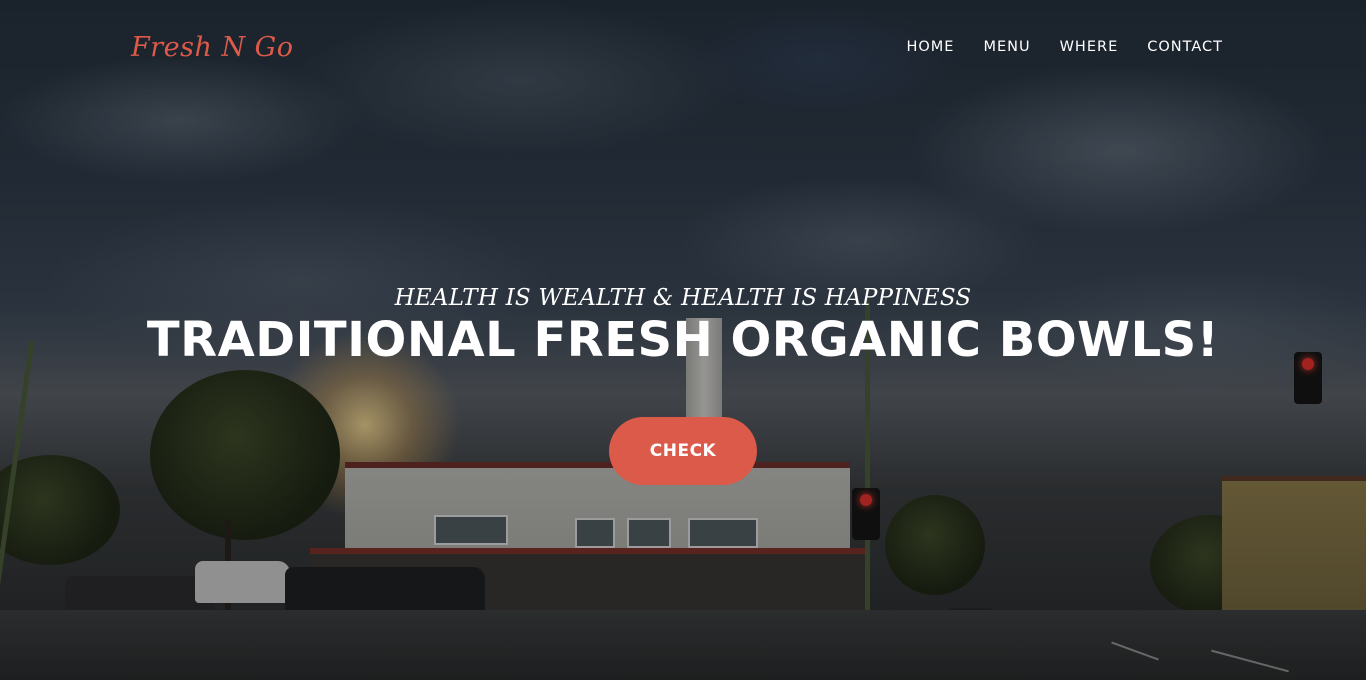 This screenshot has height=680, width=1366. What do you see at coordinates (683, 451) in the screenshot?
I see `check-button: CHECK` at bounding box center [683, 451].